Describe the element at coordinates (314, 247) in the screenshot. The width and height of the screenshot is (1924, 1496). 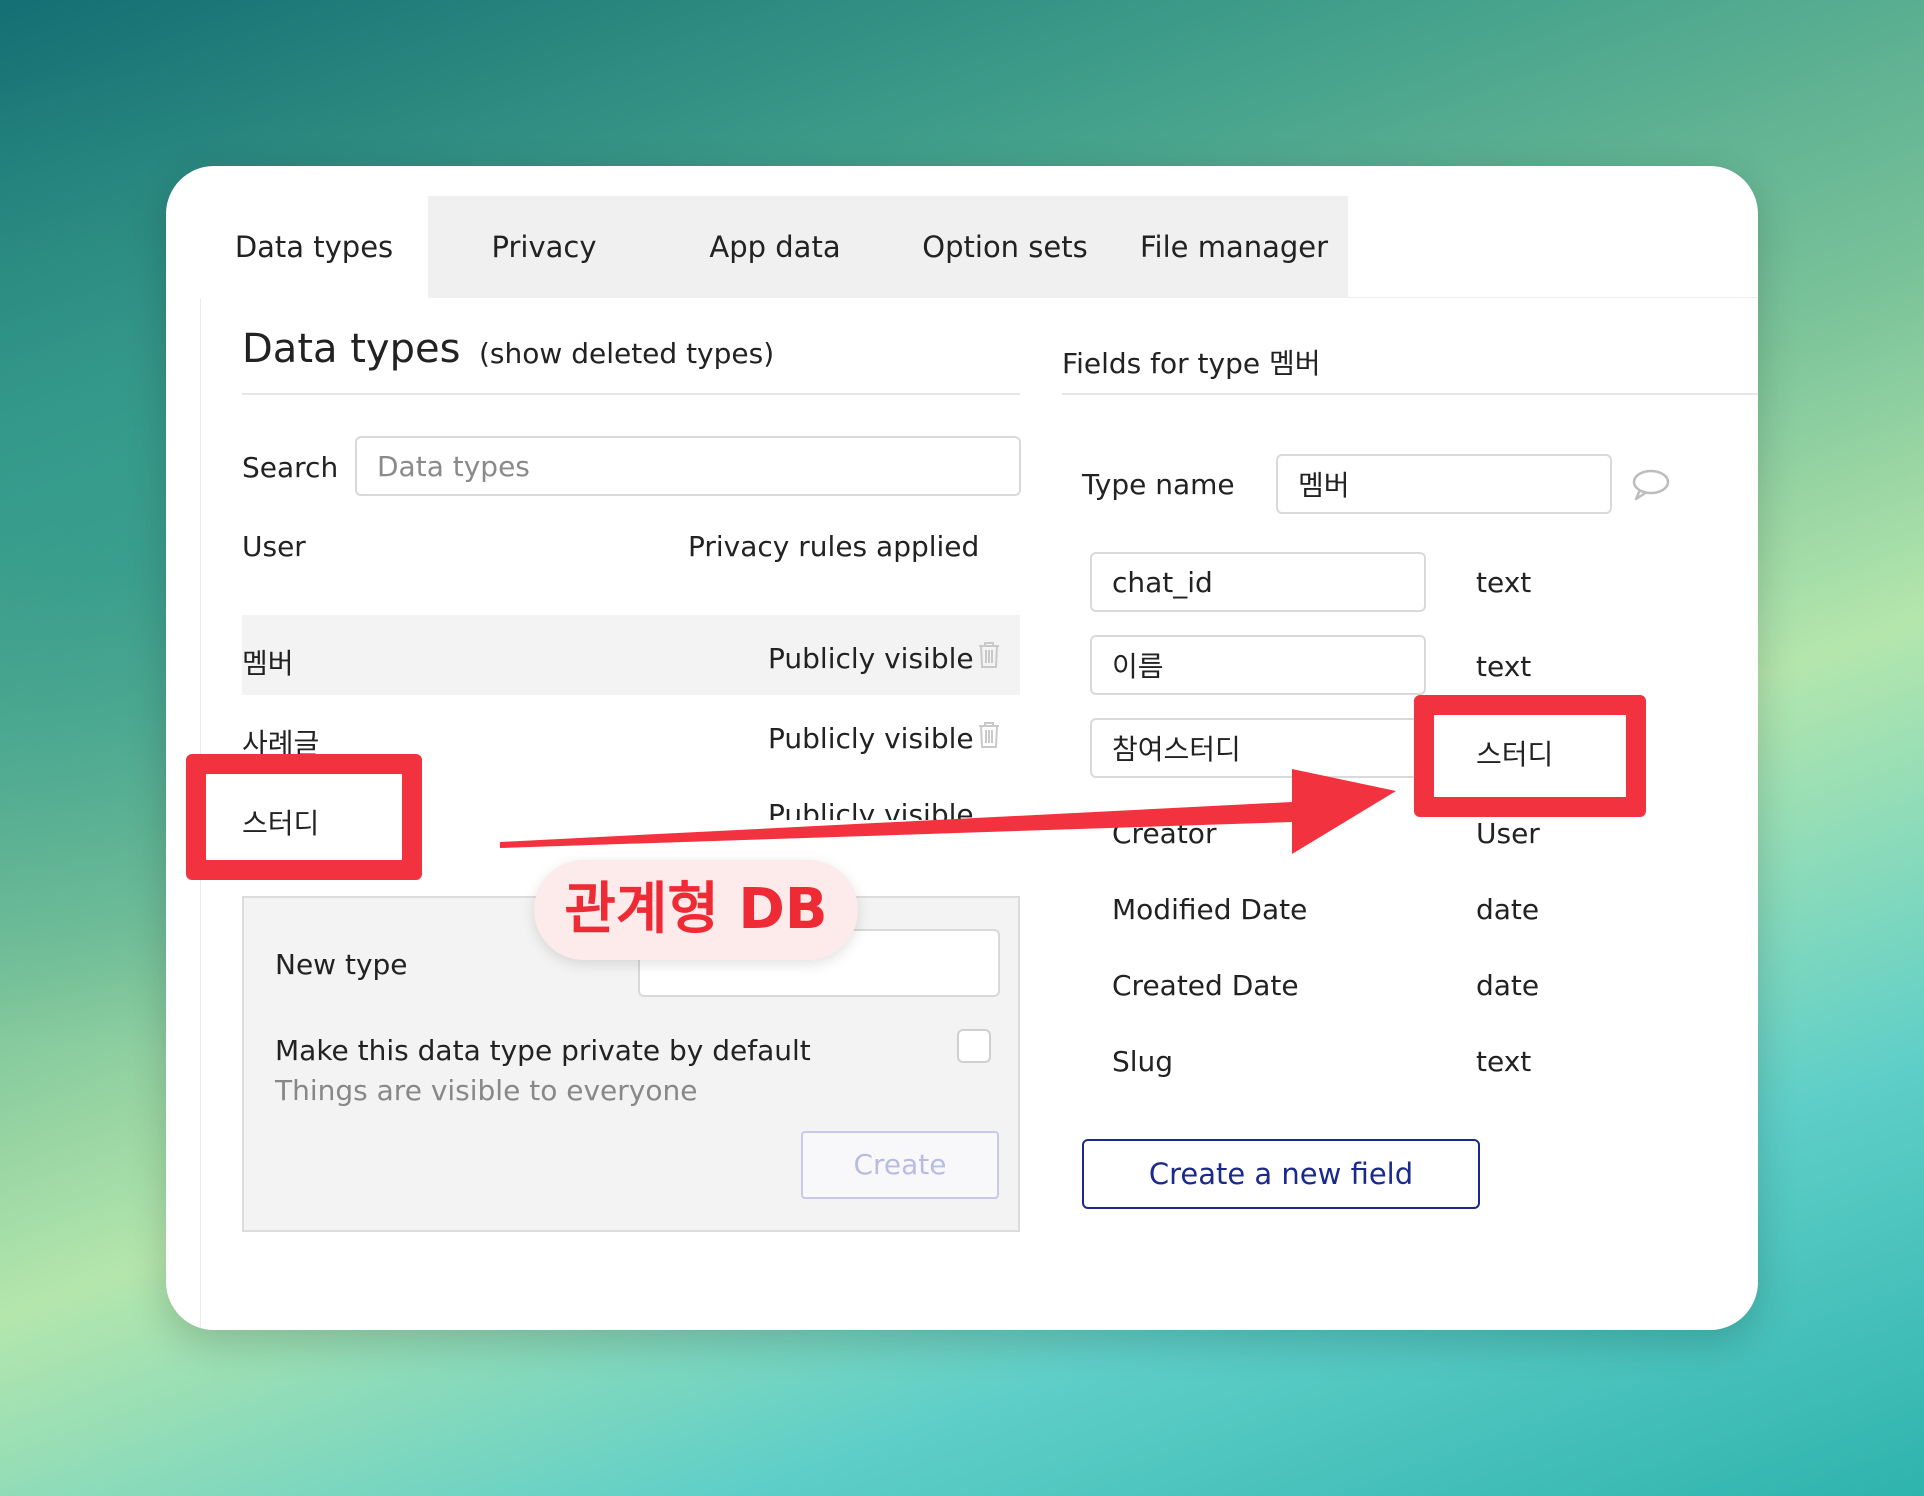
I see `tab-data-types: Data types` at that location.